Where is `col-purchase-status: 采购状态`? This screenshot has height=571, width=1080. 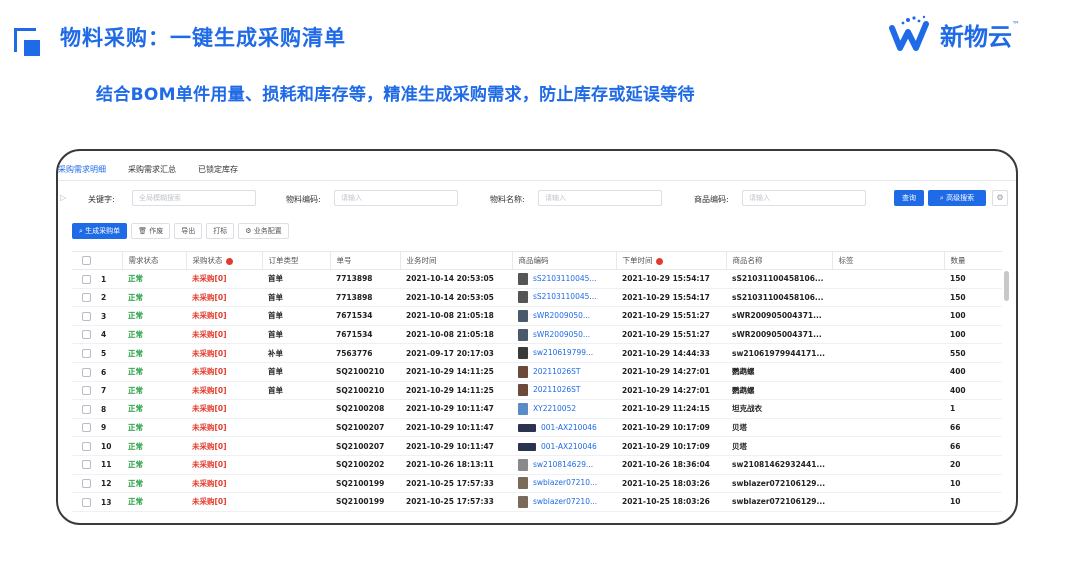 col-purchase-status: 采购状态 is located at coordinates (223, 260).